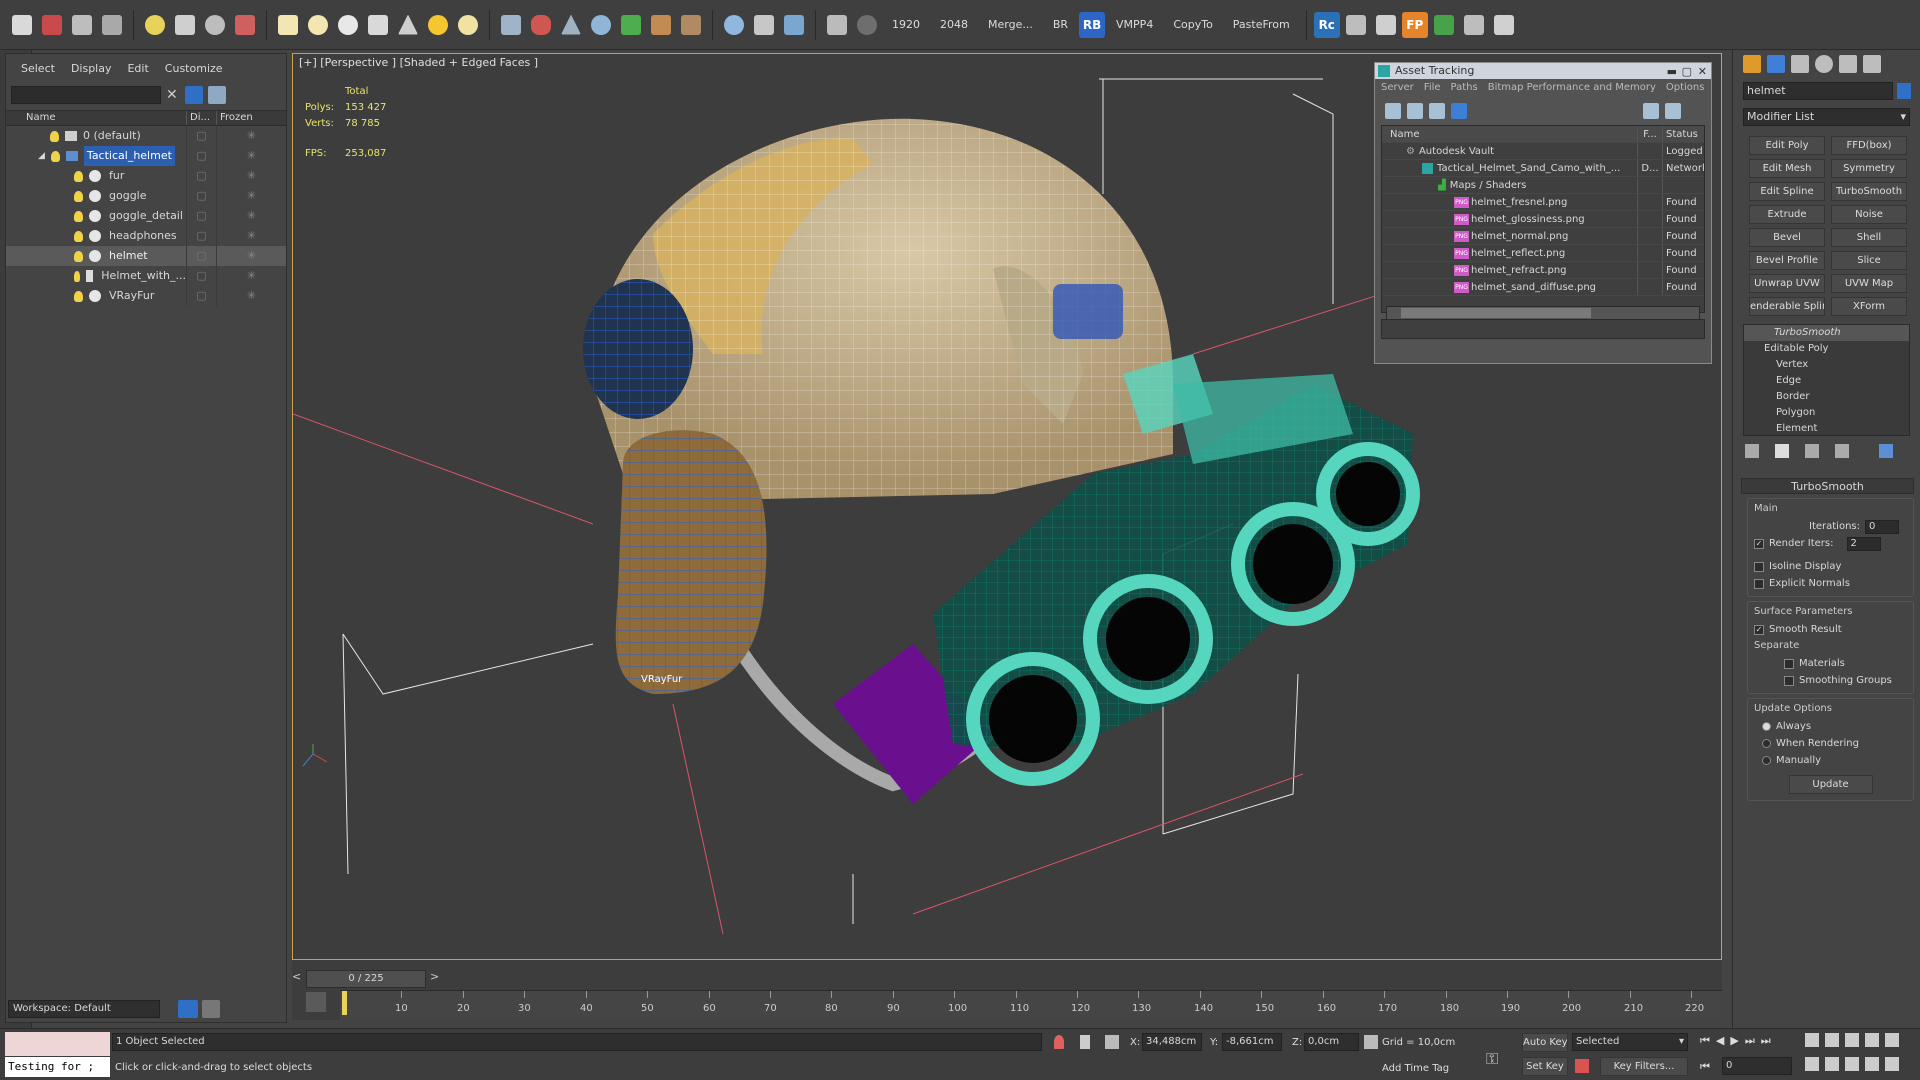 The width and height of the screenshot is (1920, 1080). I want to click on layer-explorer-icon, so click(188, 1009).